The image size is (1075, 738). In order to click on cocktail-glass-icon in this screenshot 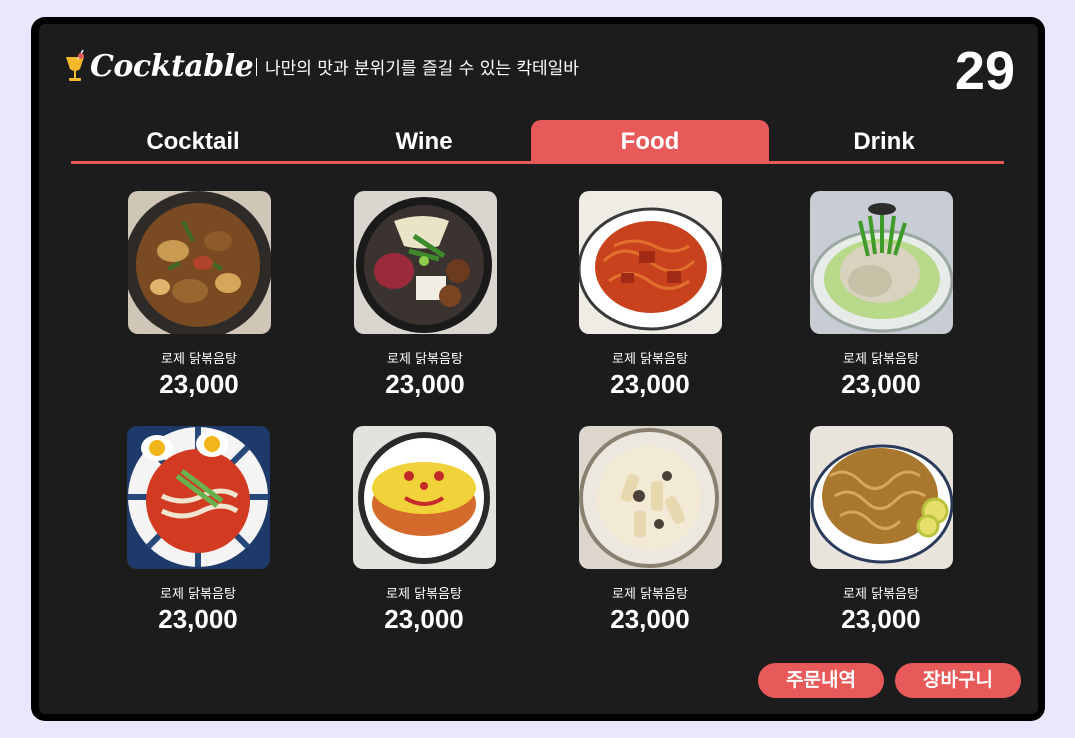, I will do `click(75, 65)`.